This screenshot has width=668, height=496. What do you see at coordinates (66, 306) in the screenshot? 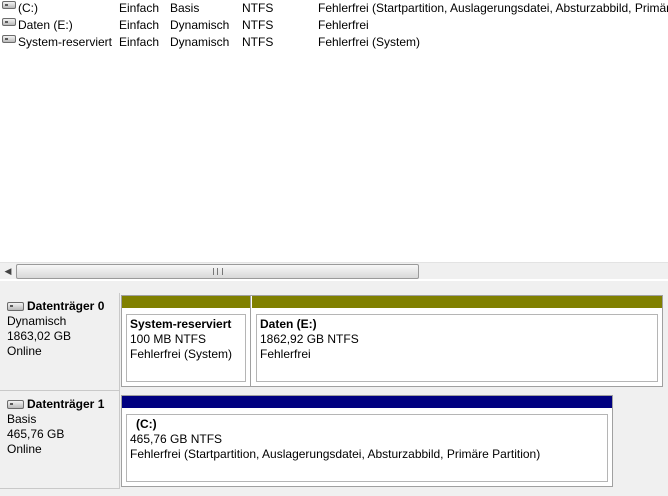
I see `disk-0-title: Datenträger 0` at bounding box center [66, 306].